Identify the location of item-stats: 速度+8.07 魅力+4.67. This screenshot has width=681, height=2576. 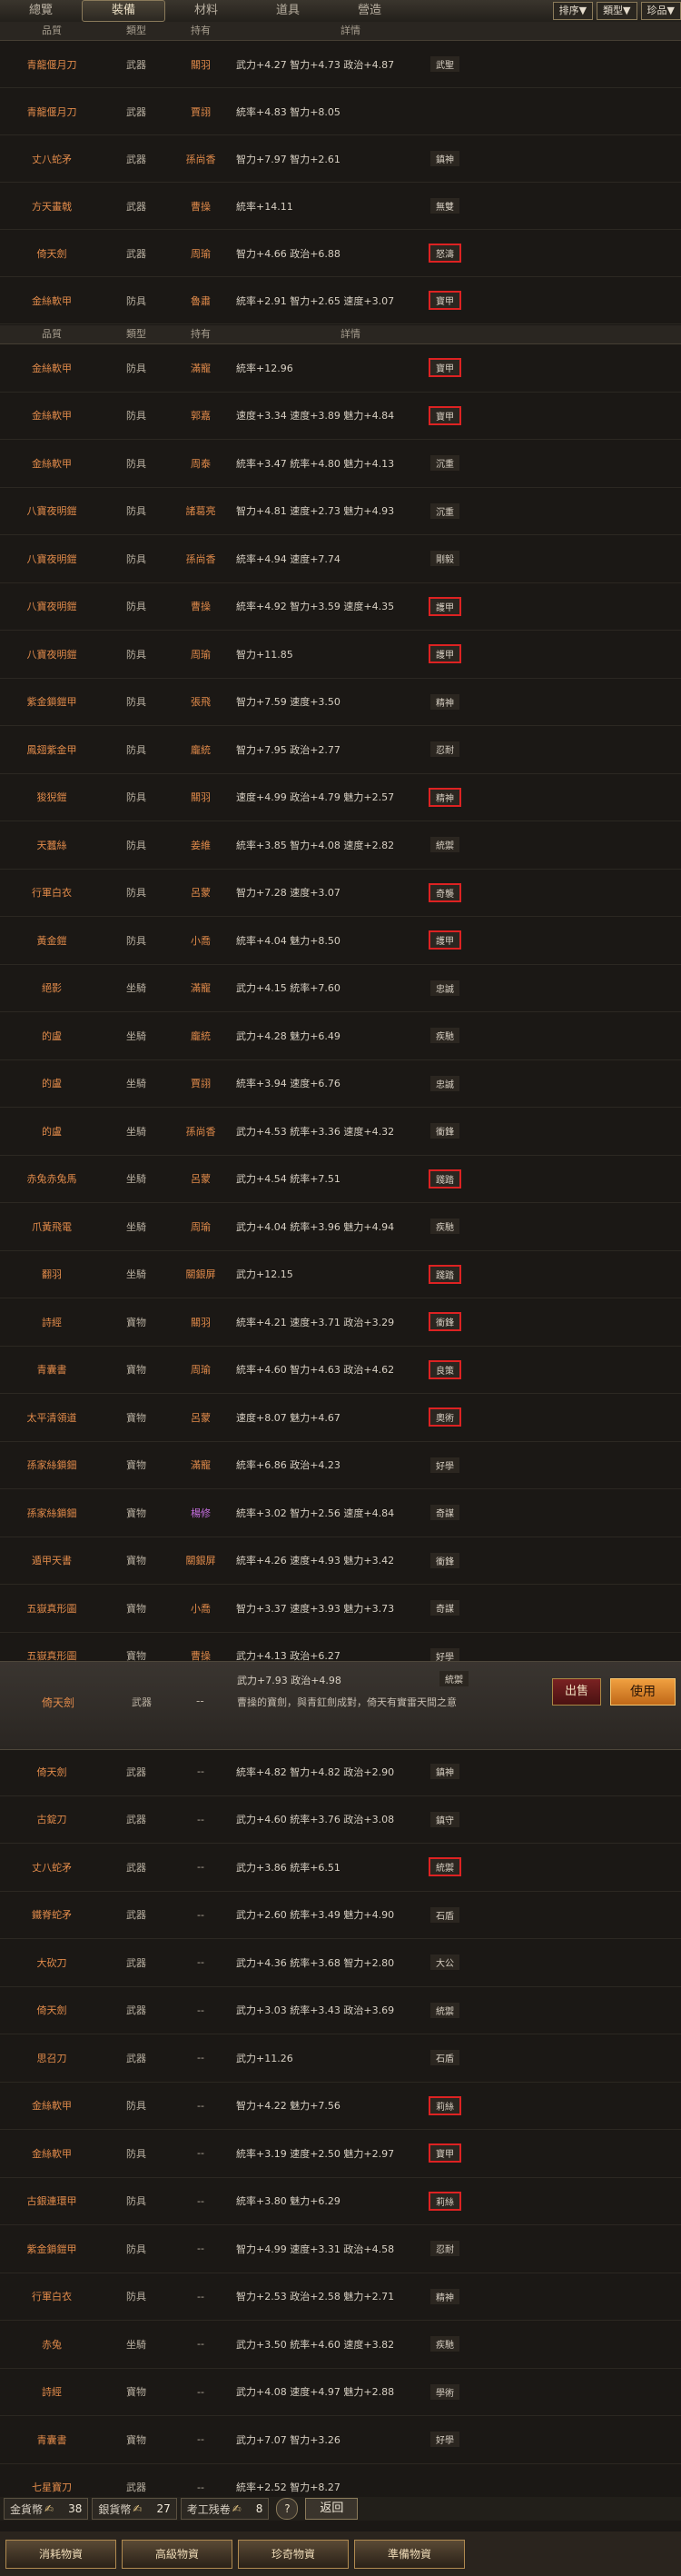
(288, 1418).